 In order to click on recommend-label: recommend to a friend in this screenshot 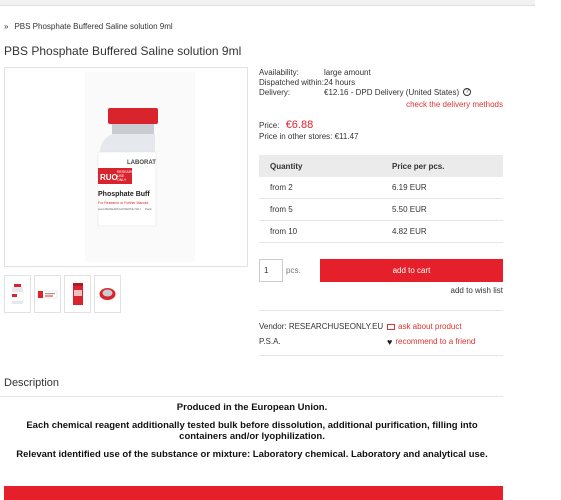, I will do `click(435, 341)`.